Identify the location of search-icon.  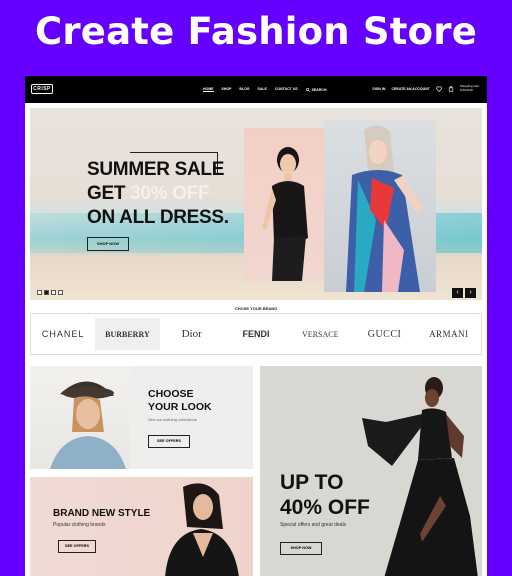
(307, 89).